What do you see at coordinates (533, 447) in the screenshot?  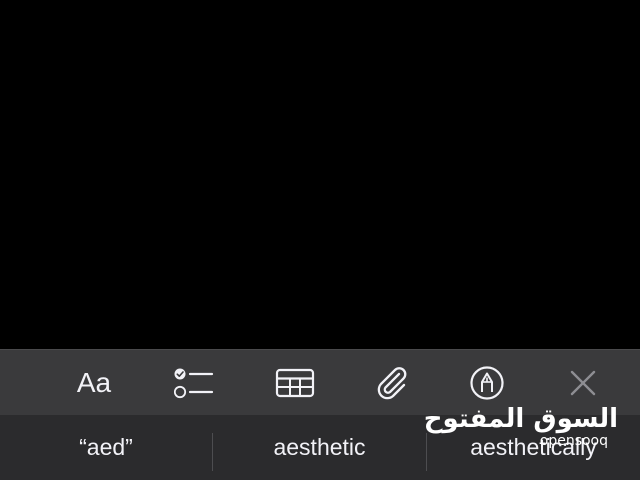 I see `suggestion-item: aesthetically` at bounding box center [533, 447].